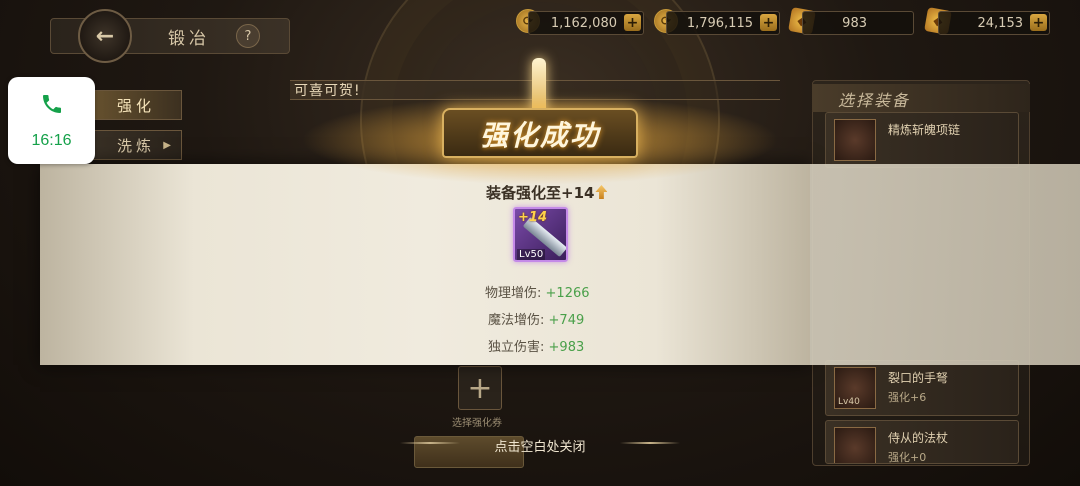 The height and width of the screenshot is (486, 1080). I want to click on stat-label: 魔法增伤:, so click(516, 320).